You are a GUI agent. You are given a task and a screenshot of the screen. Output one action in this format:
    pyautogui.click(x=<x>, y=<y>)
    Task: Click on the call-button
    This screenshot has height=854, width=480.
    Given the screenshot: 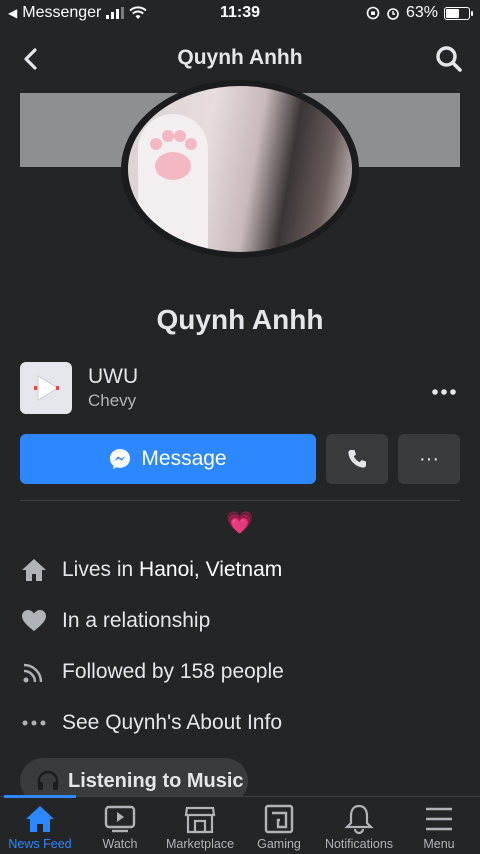 What is the action you would take?
    pyautogui.click(x=357, y=459)
    